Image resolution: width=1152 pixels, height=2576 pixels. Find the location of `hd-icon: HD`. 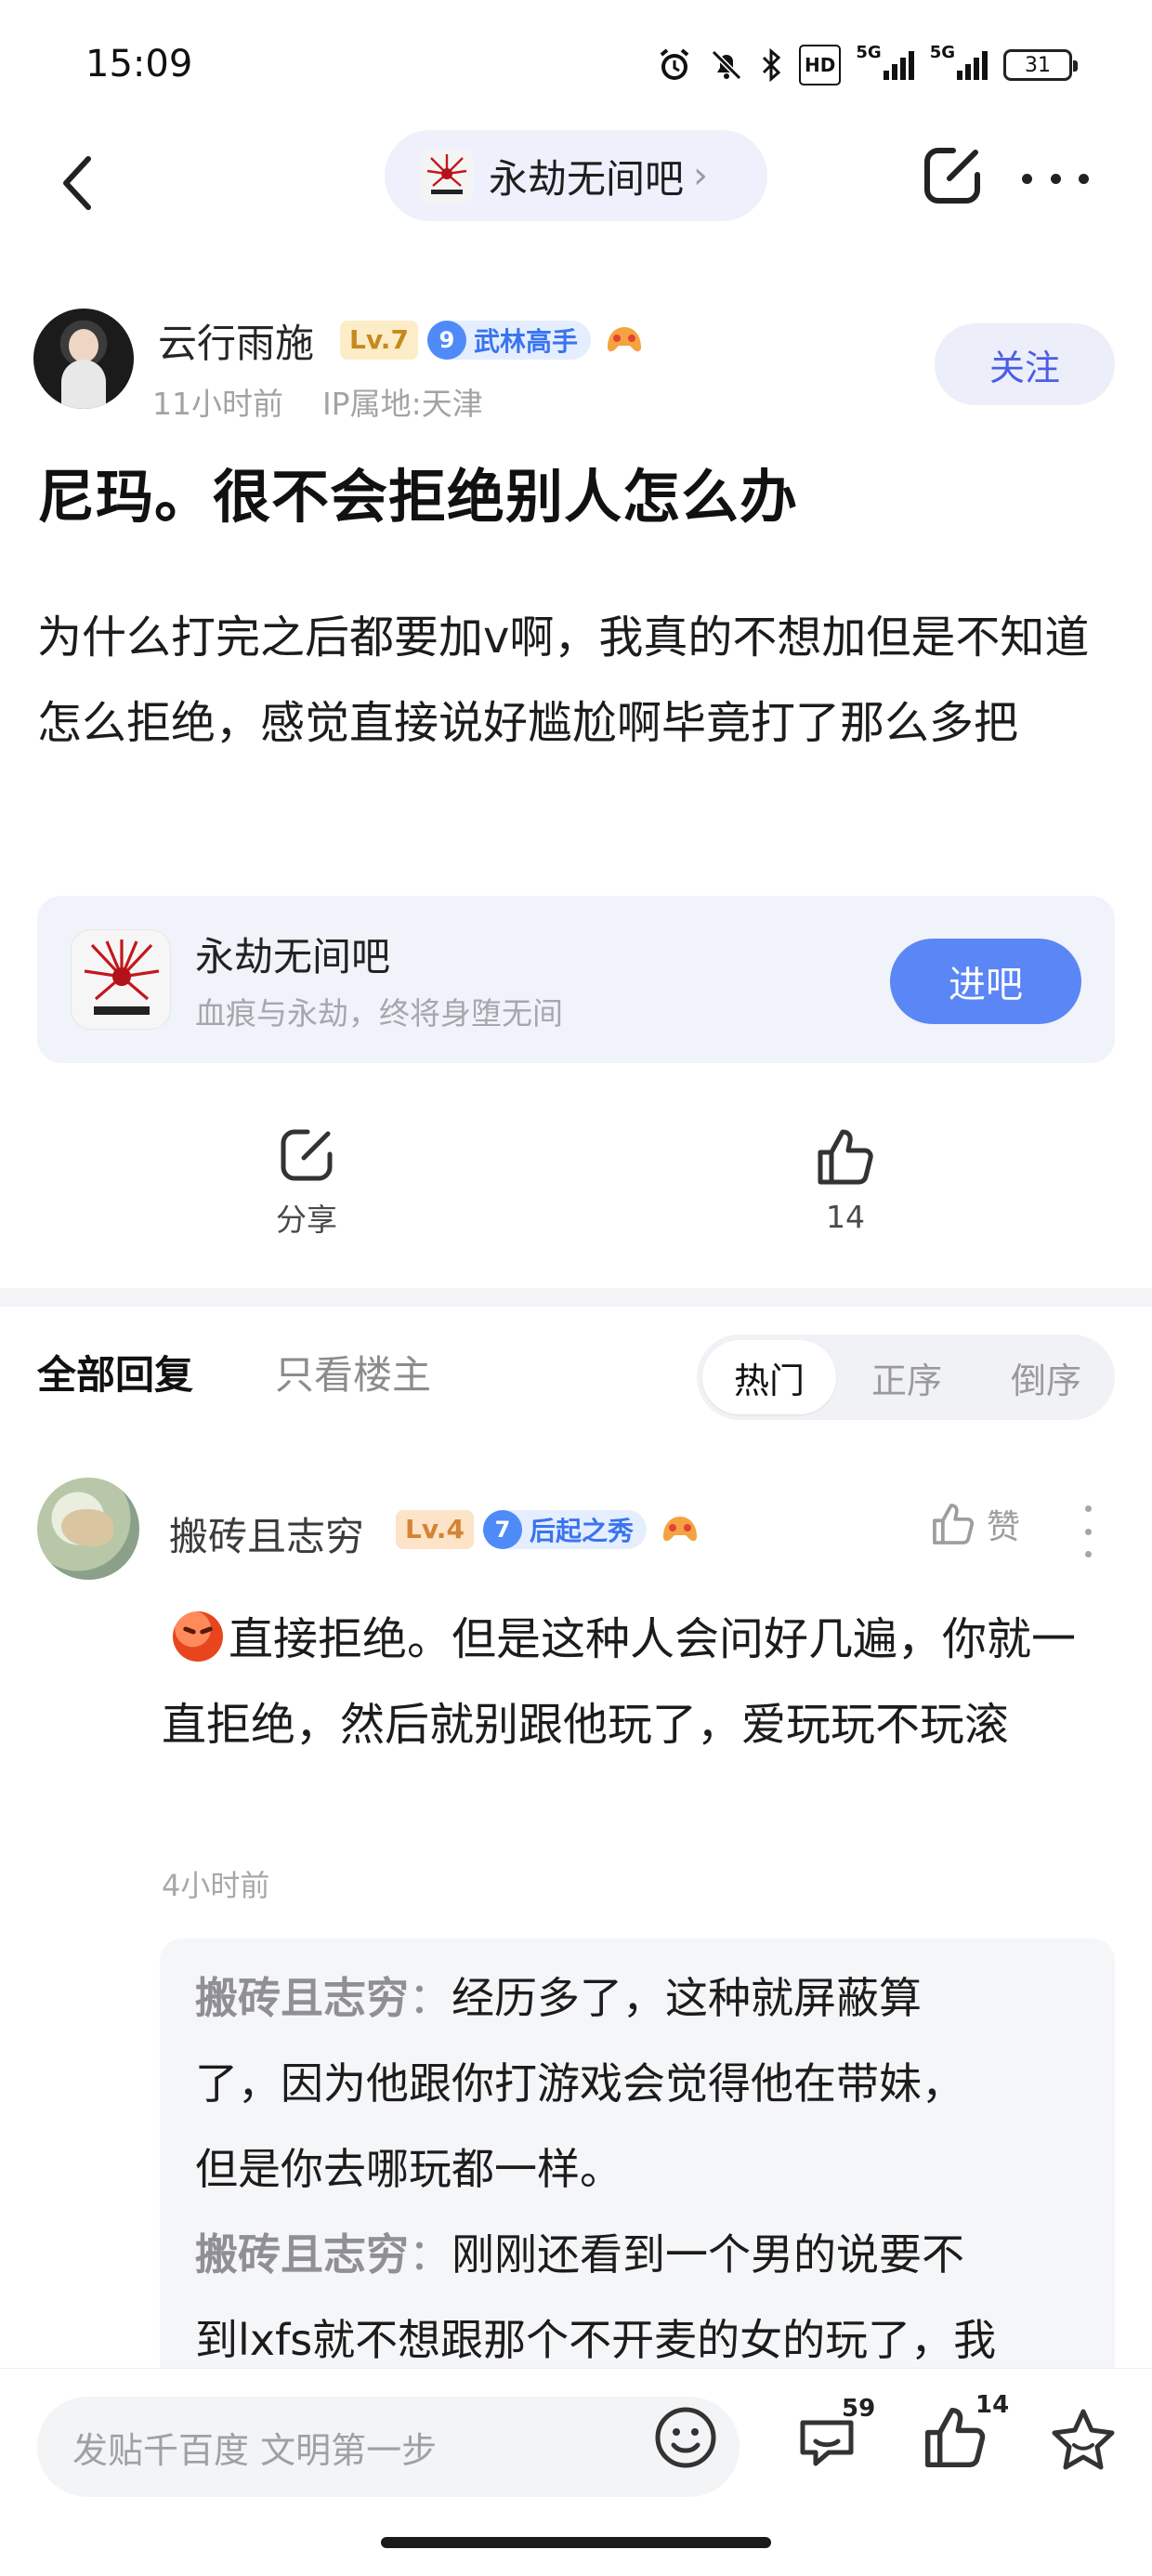

hd-icon: HD is located at coordinates (820, 65).